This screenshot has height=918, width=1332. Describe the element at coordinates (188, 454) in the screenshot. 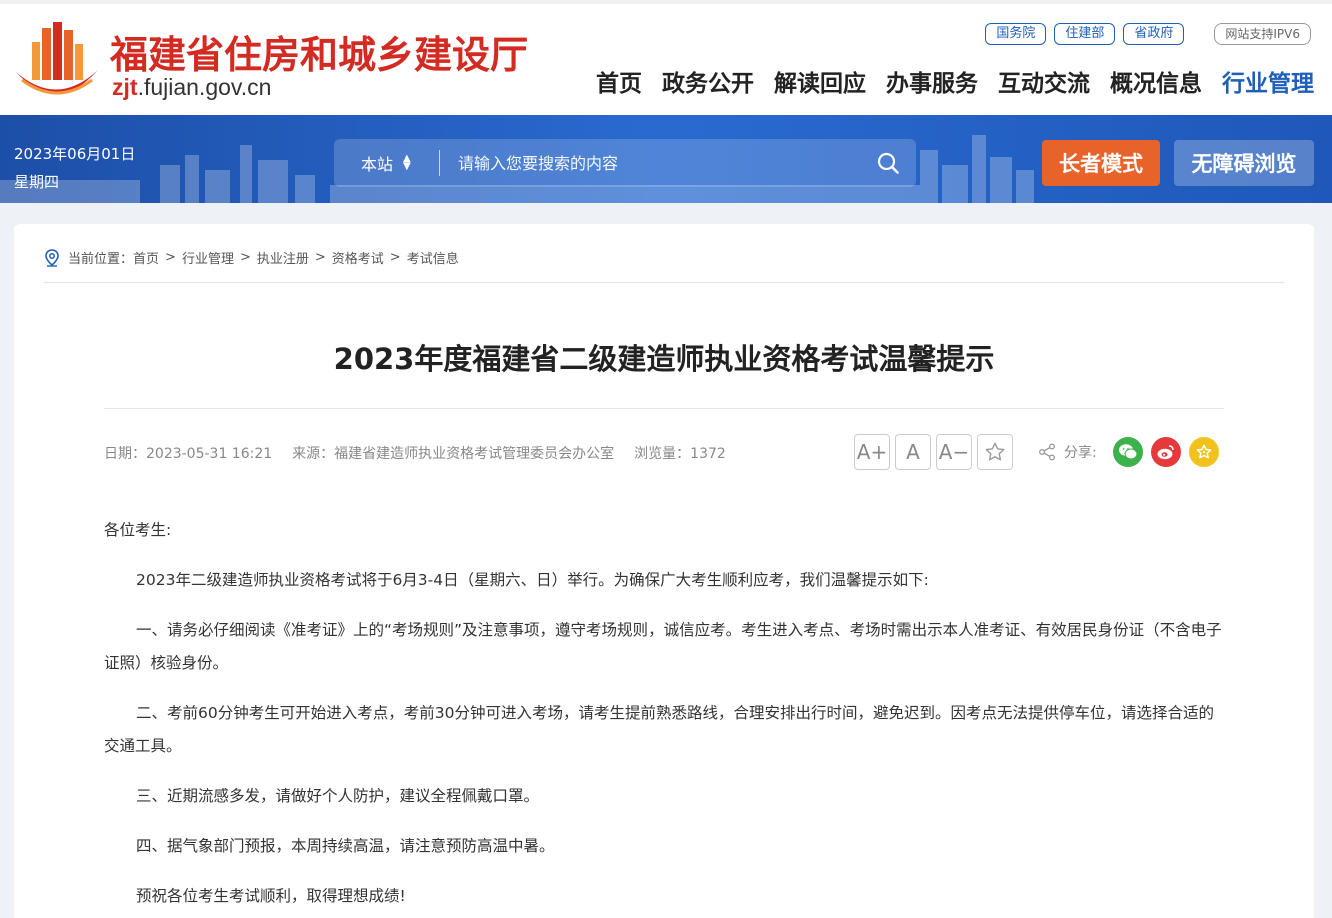

I see `publish-date: 日期：2023-05-31 16:21` at that location.